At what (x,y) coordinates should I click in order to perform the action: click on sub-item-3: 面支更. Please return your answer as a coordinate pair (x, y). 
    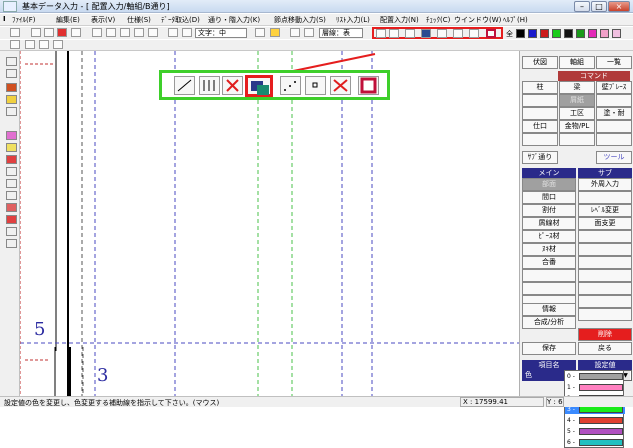
    Looking at the image, I should click on (605, 223).